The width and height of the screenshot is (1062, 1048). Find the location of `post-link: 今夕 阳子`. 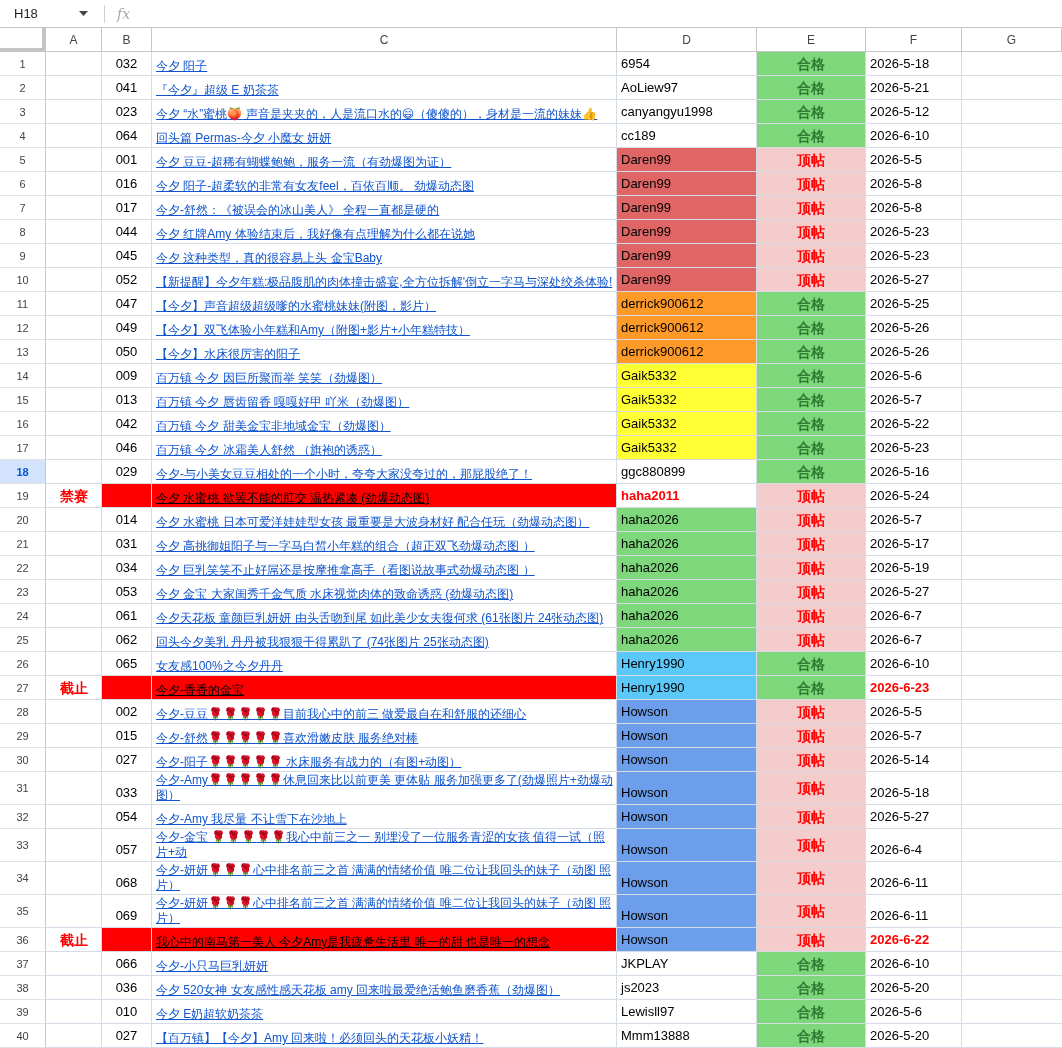

post-link: 今夕 阳子 is located at coordinates (182, 66).